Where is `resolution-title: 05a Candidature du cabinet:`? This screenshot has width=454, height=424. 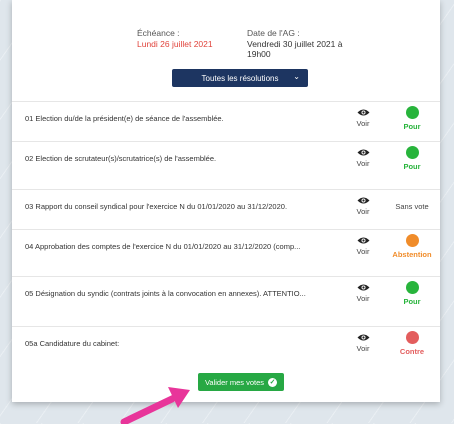 resolution-title: 05a Candidature du cabinet: is located at coordinates (72, 343).